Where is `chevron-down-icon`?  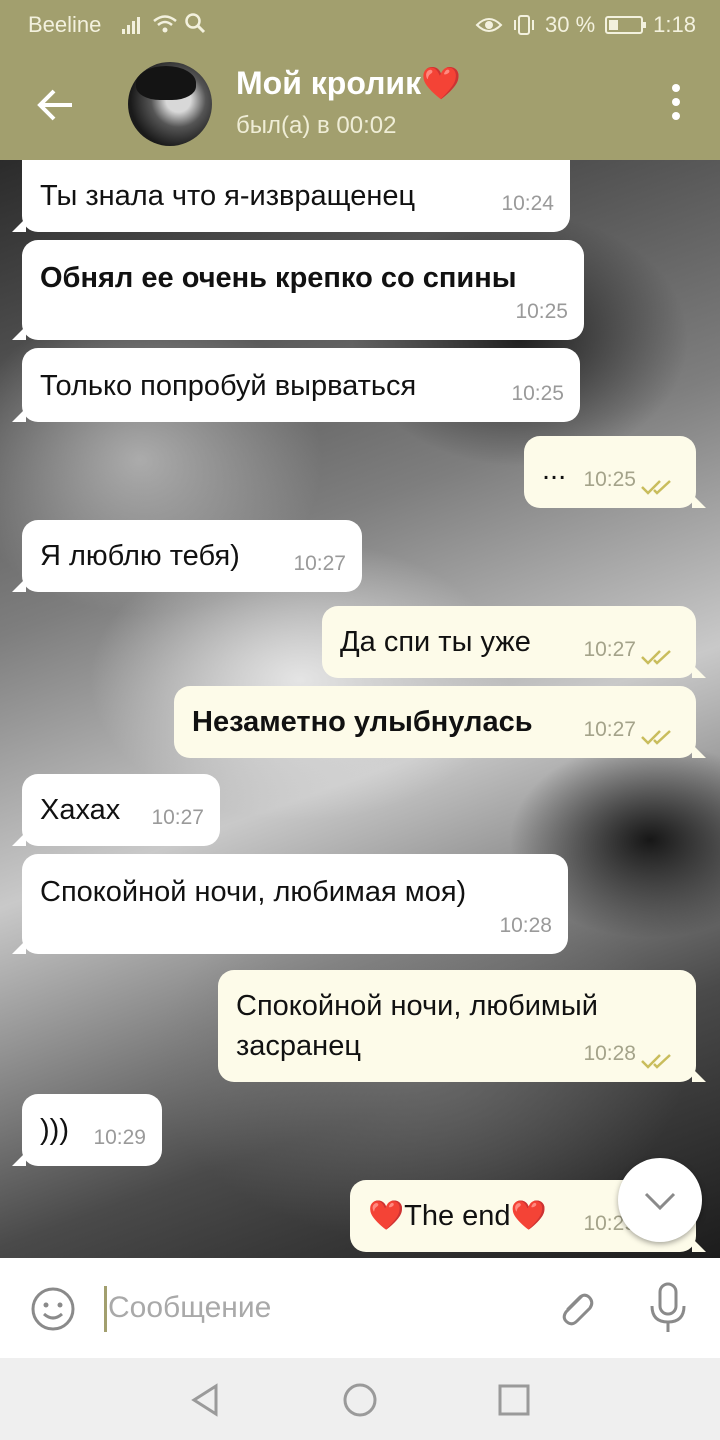
chevron-down-icon is located at coordinates (660, 1201).